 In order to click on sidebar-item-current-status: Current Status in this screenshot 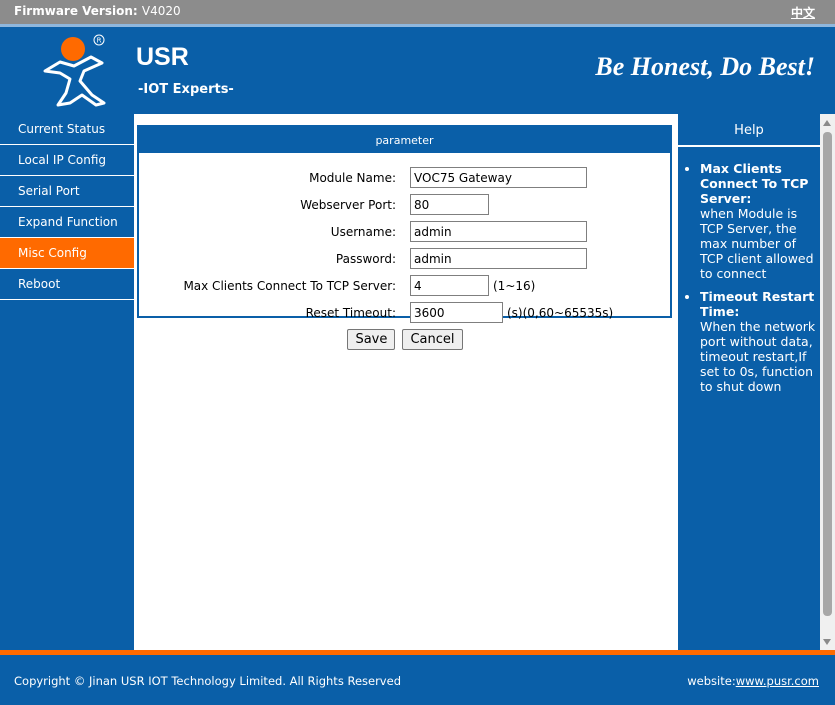, I will do `click(67, 129)`.